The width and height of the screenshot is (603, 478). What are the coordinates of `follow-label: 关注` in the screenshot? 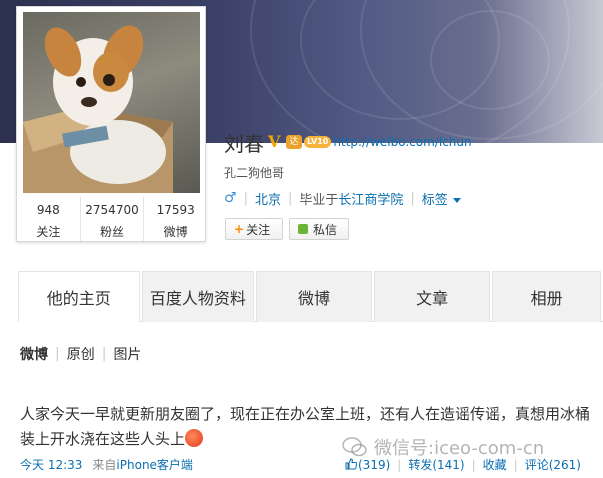 It's located at (258, 229).